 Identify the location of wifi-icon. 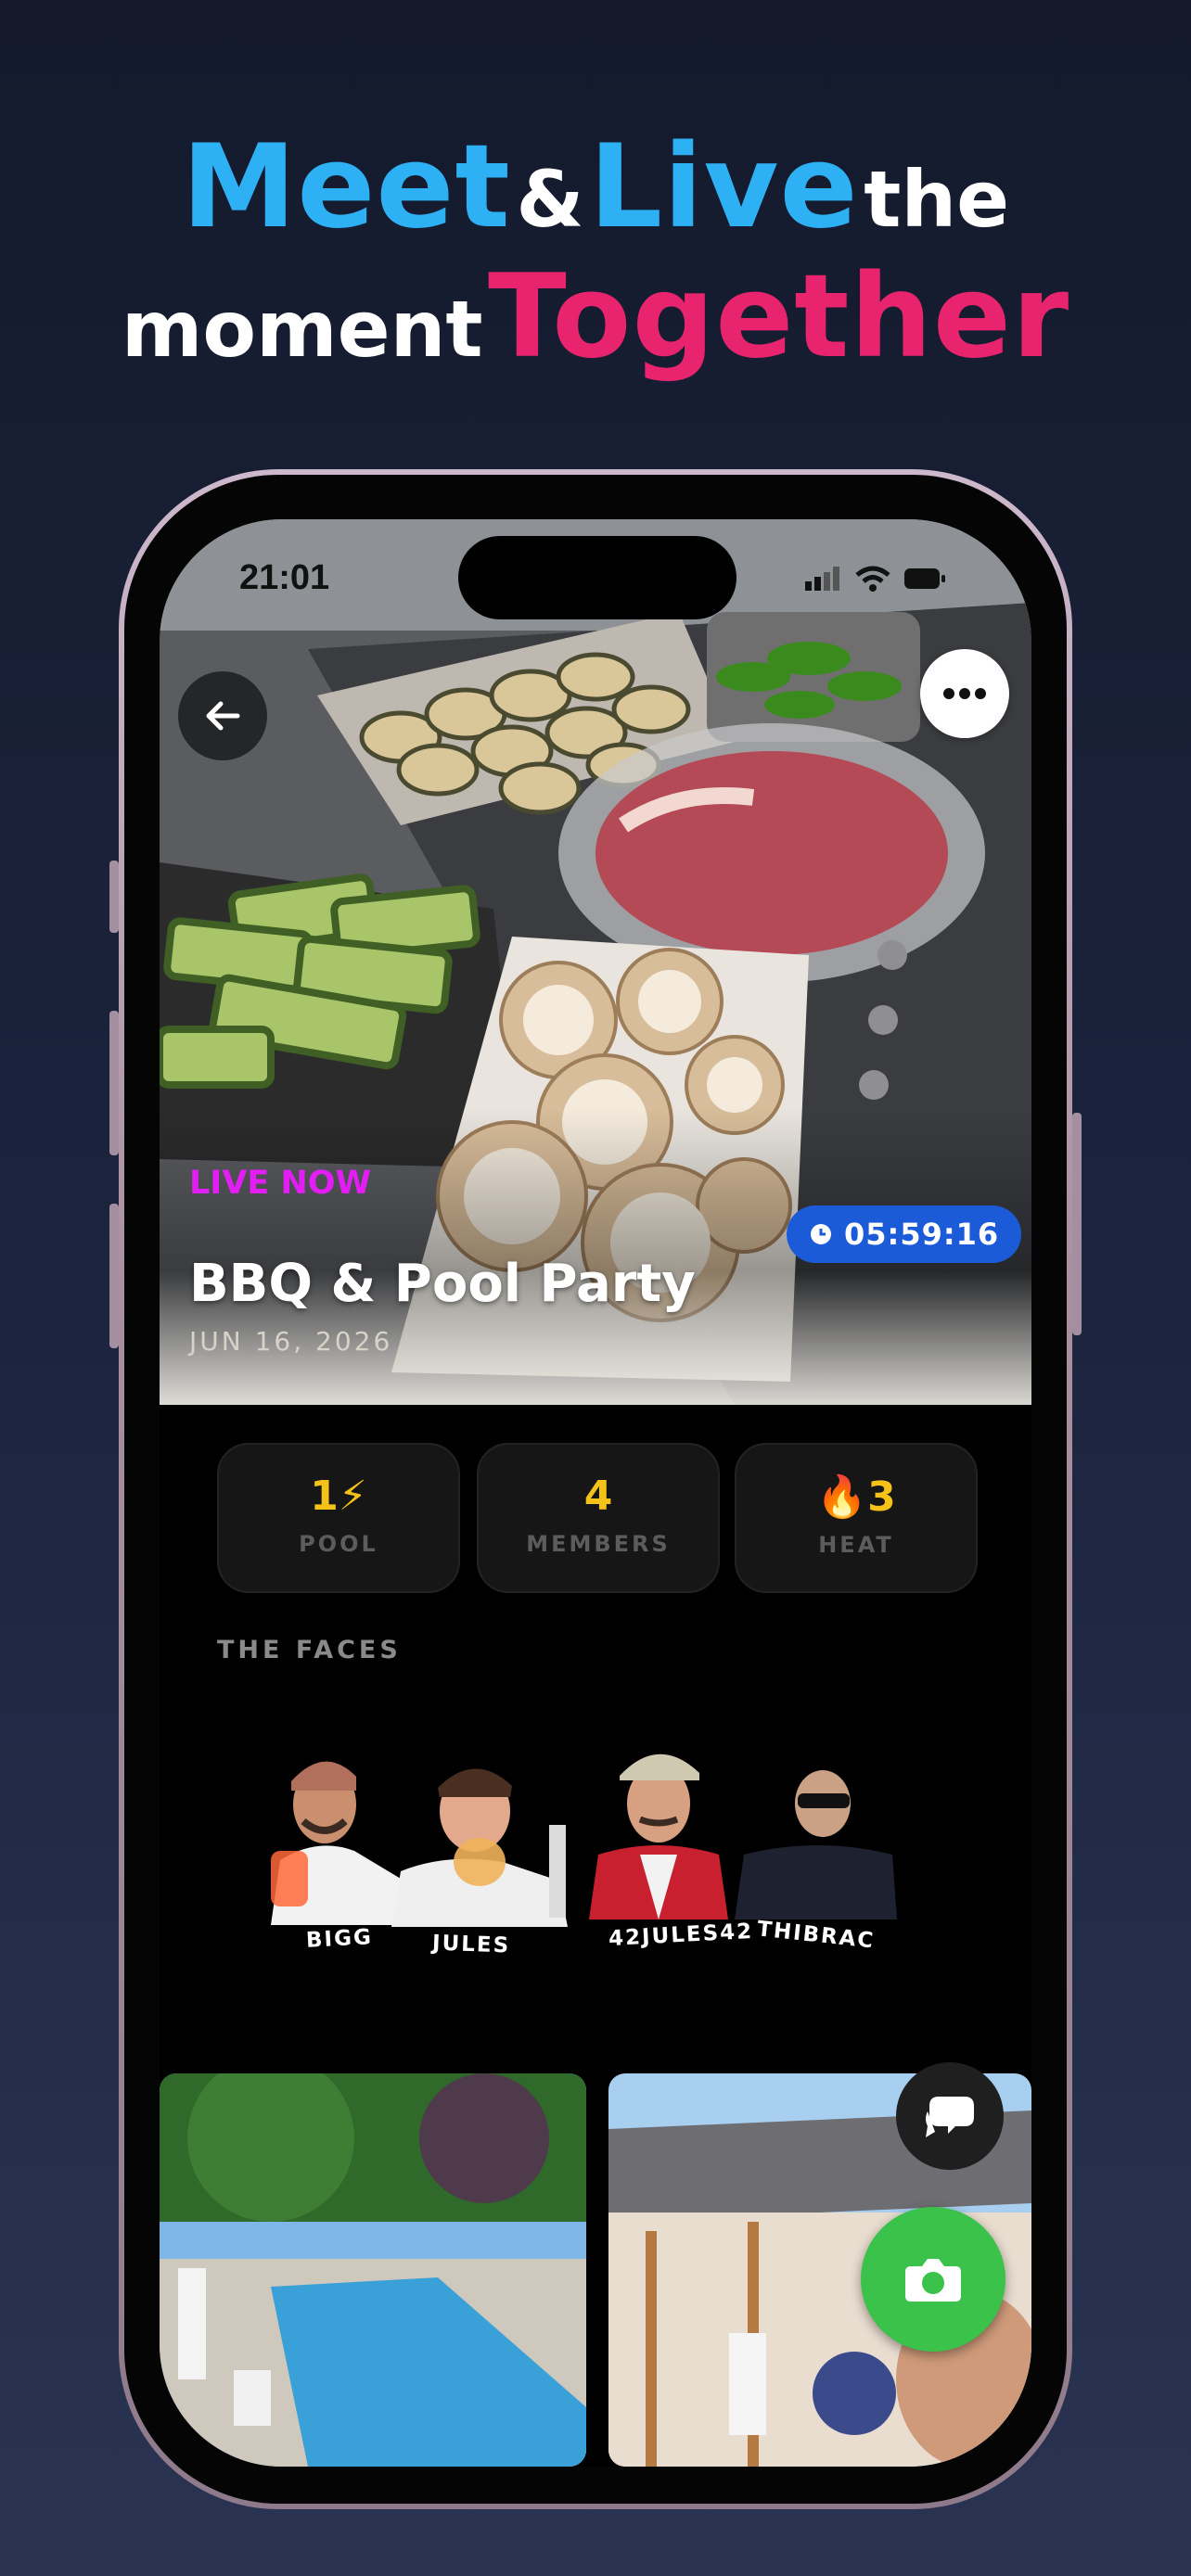
(872, 579).